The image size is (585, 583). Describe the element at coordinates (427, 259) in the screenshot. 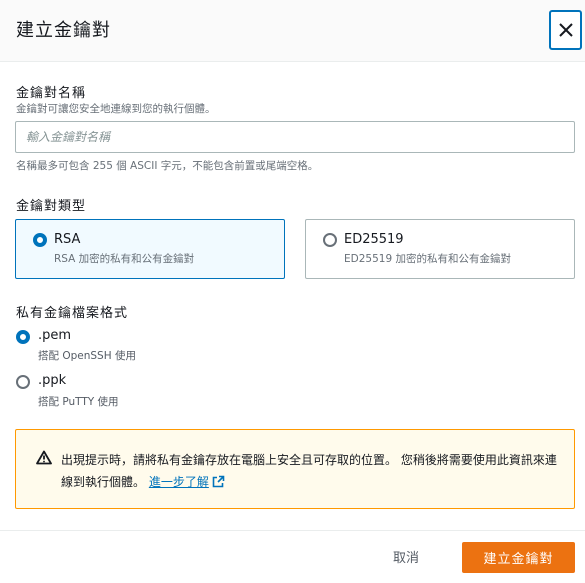

I see `tile-ed25519-description: ED25519 加密的私有和公有金鑰對` at that location.